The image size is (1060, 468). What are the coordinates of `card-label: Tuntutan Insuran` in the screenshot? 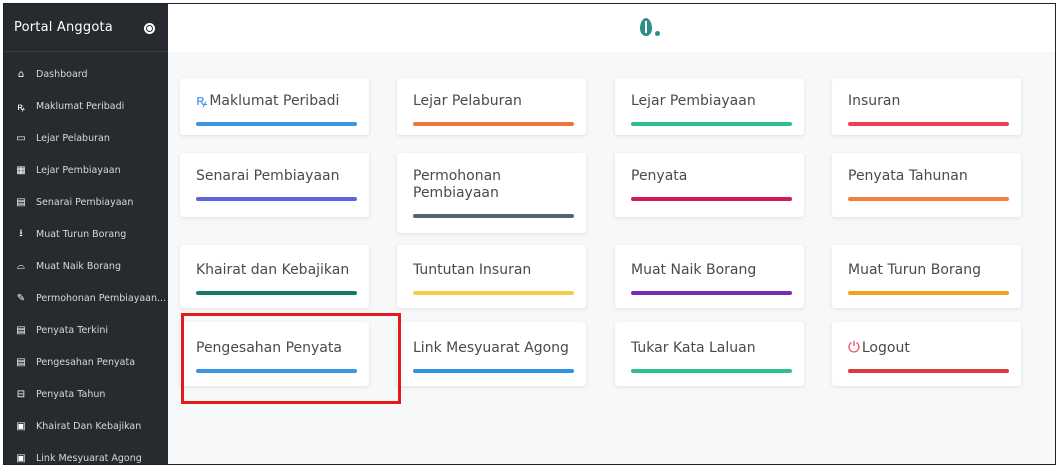 It's located at (472, 270).